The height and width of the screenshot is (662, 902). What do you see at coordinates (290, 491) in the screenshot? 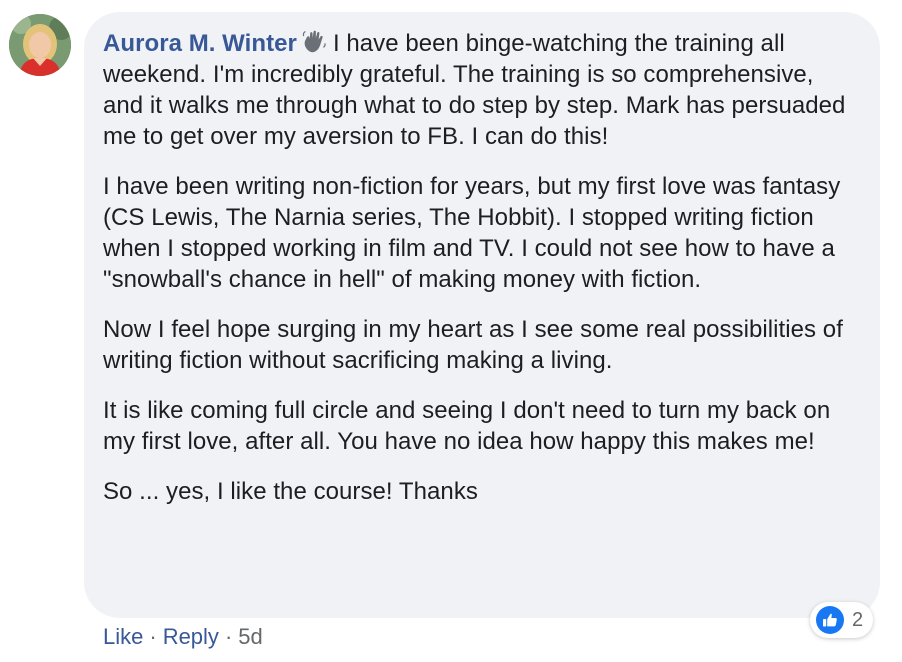
I see `comment-paragraph-5: So ... yes, I like the course! Thanks` at bounding box center [290, 491].